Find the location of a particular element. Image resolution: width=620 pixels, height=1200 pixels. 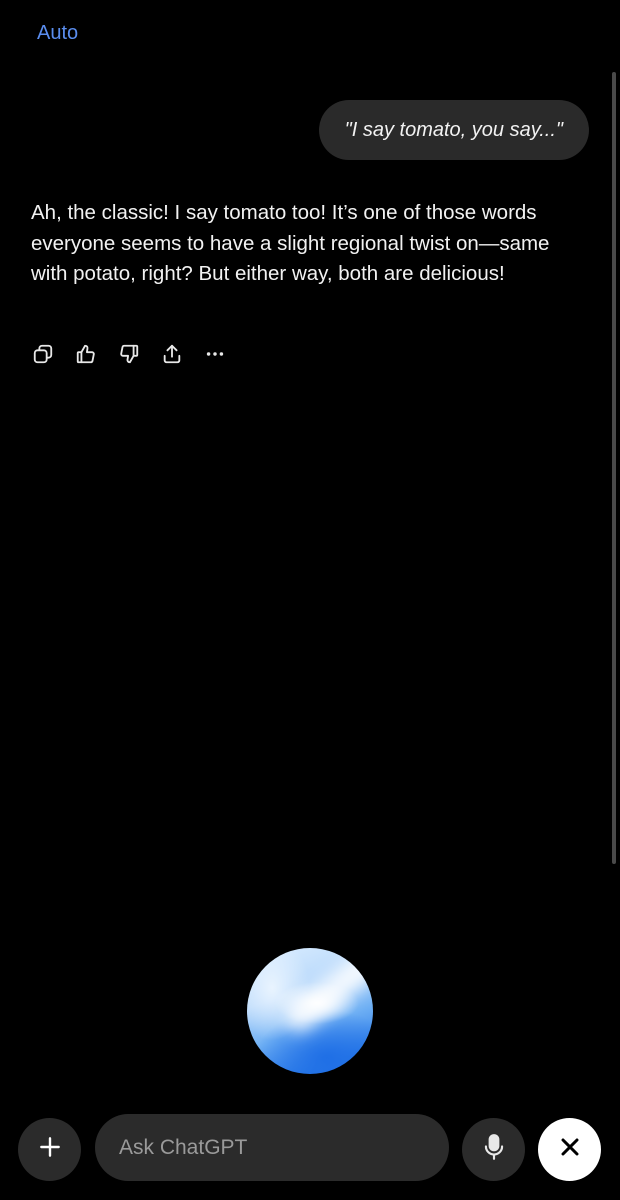

thumbs-down-icon is located at coordinates (129, 356).